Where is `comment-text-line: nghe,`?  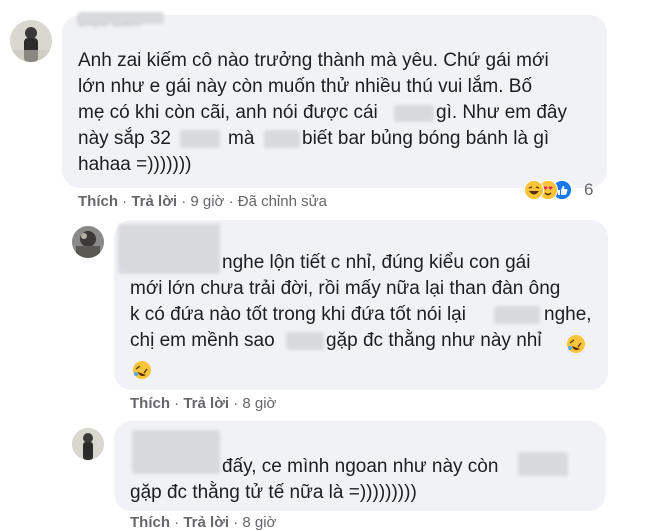 comment-text-line: nghe, is located at coordinates (568, 314).